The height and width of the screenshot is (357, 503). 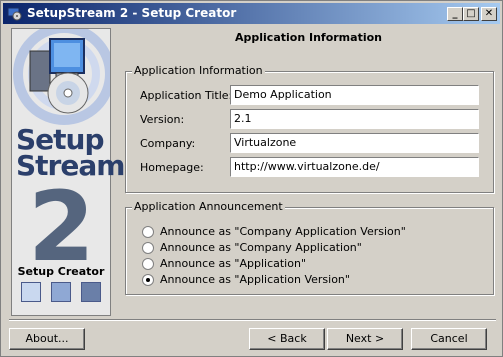 I want to click on back-button: < Back, so click(x=287, y=339).